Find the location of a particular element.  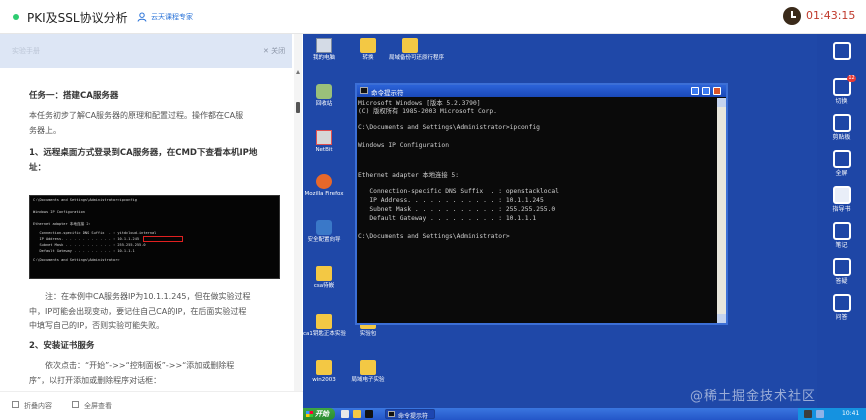

step2-line: 序”，以打开添加或删除程序对话框： is located at coordinates (95, 380).